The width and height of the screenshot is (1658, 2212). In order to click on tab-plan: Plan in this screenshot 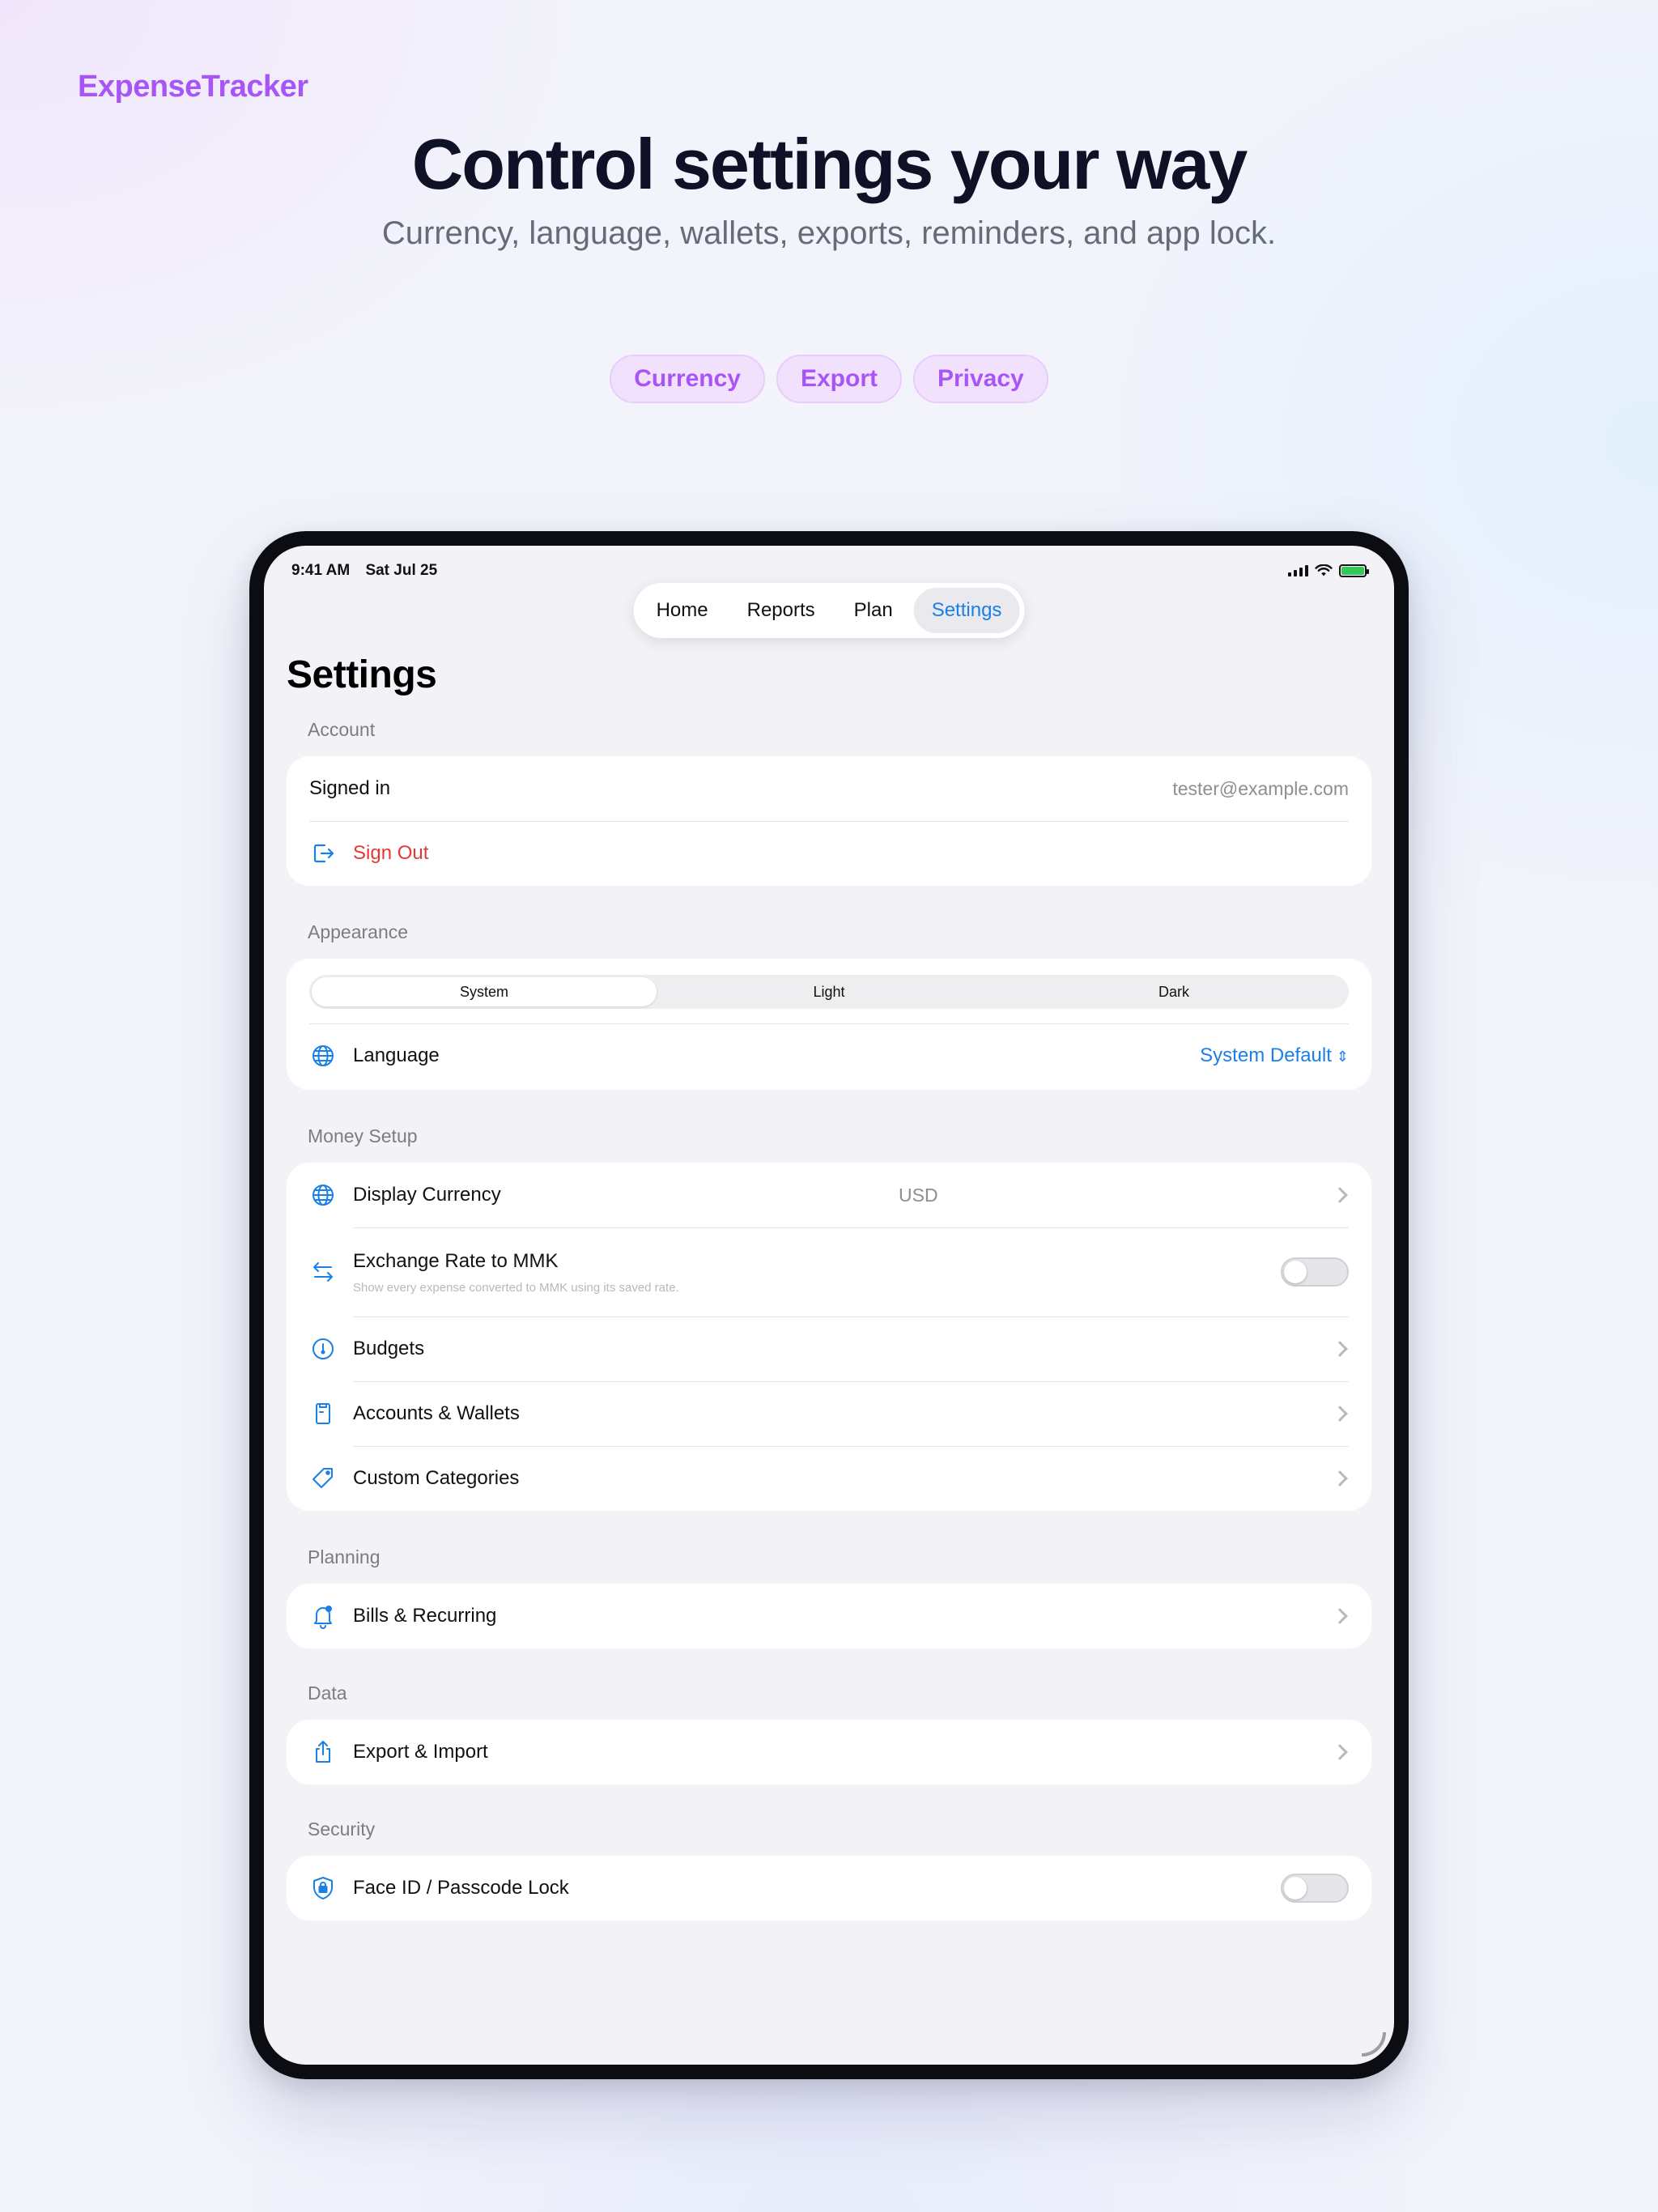, I will do `click(873, 611)`.